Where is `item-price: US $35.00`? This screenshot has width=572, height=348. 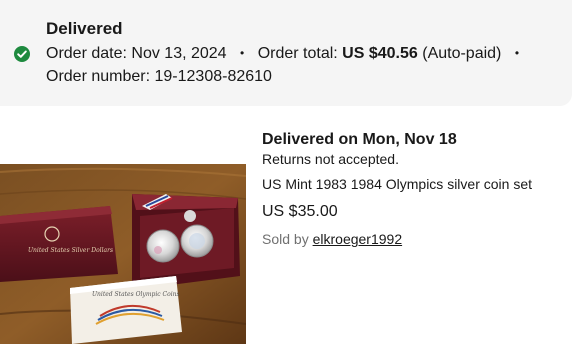 item-price: US $35.00 is located at coordinates (300, 211).